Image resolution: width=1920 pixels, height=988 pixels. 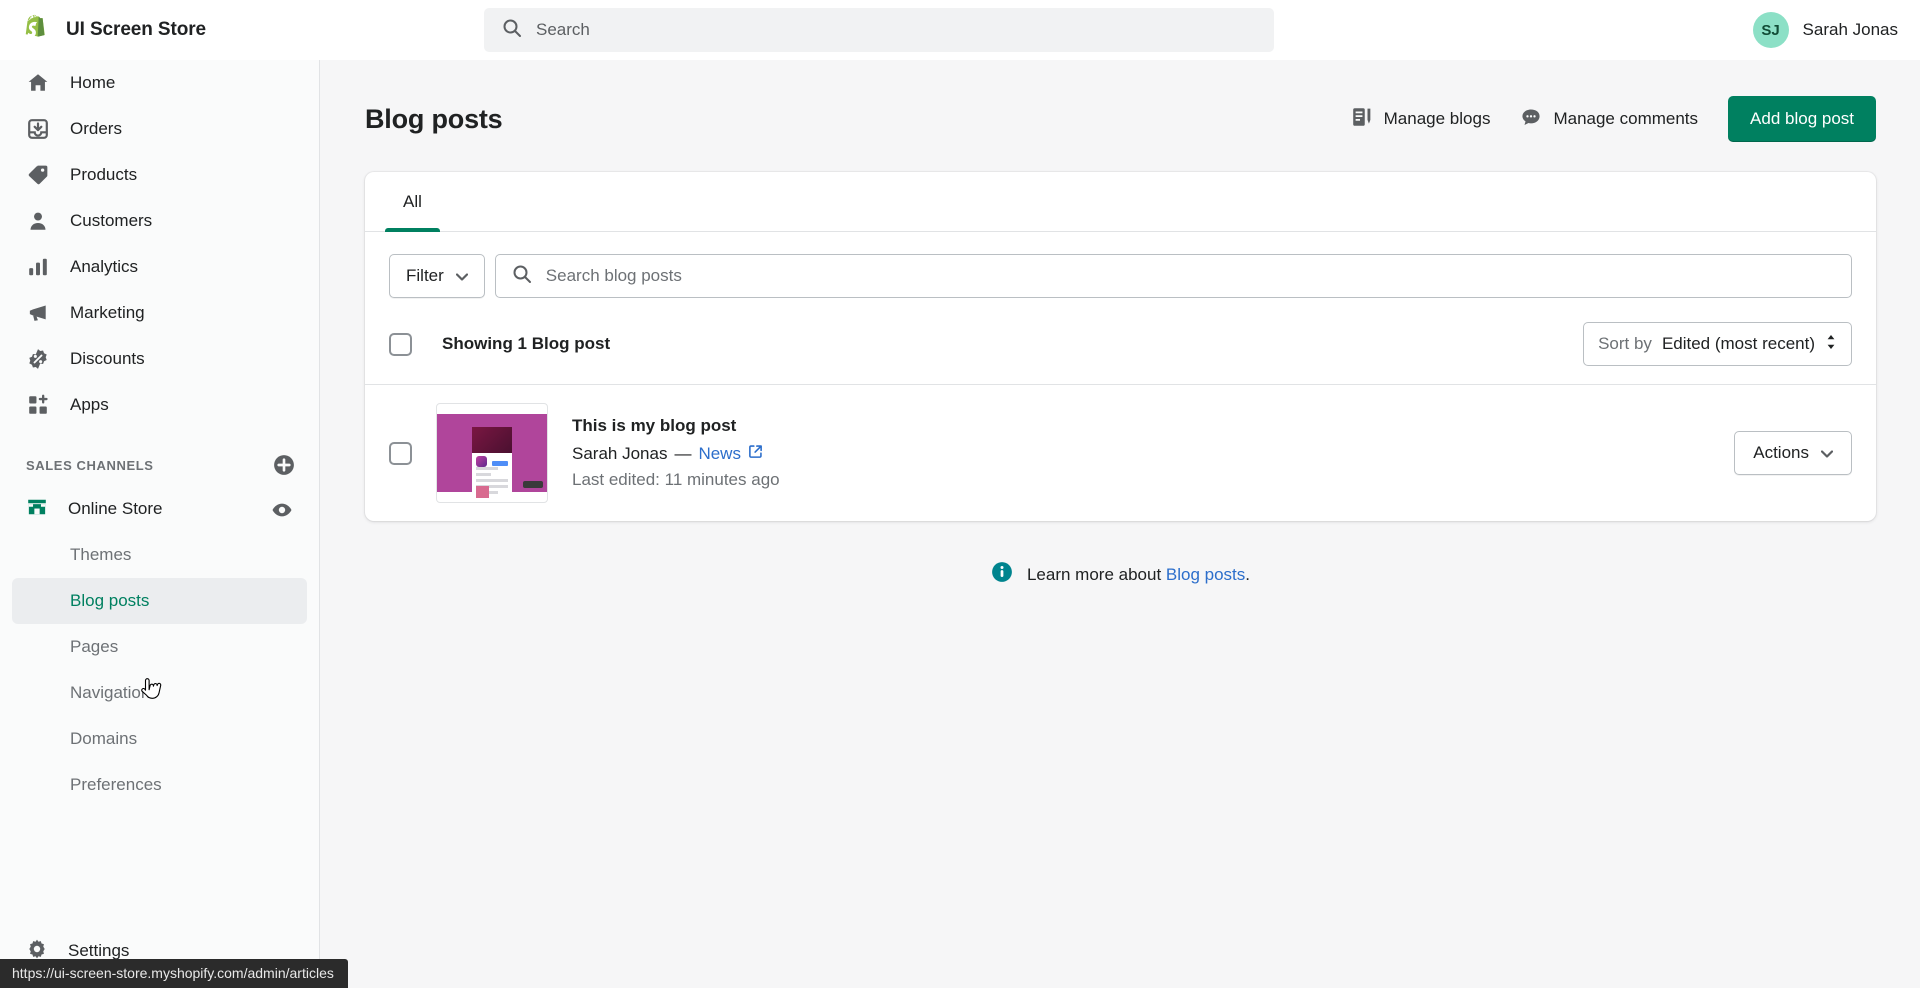 I want to click on row-actions-button: Actions, so click(x=1793, y=453).